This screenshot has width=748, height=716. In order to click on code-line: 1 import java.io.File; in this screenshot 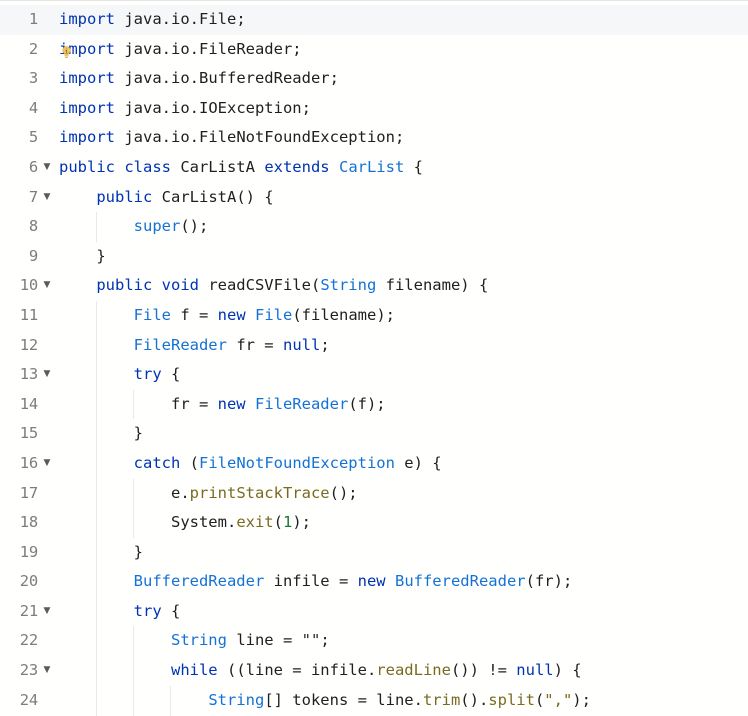, I will do `click(374, 20)`.